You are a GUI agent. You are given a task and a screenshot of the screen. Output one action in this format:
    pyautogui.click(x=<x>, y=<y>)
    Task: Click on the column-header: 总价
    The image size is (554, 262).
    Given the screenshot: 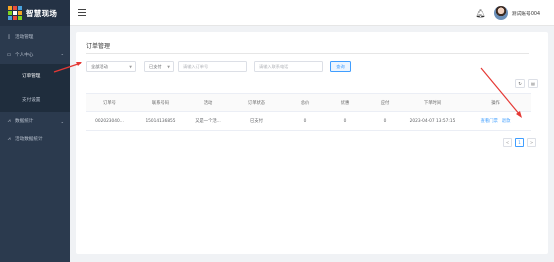 What is the action you would take?
    pyautogui.click(x=305, y=103)
    